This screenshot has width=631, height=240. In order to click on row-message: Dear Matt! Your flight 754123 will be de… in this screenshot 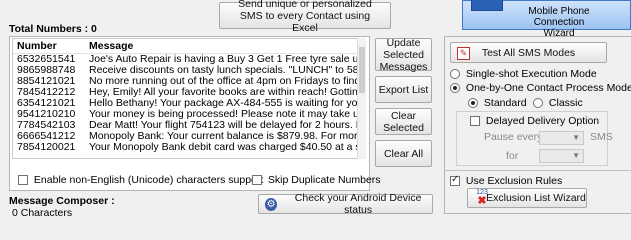, I will do `click(227, 125)`.